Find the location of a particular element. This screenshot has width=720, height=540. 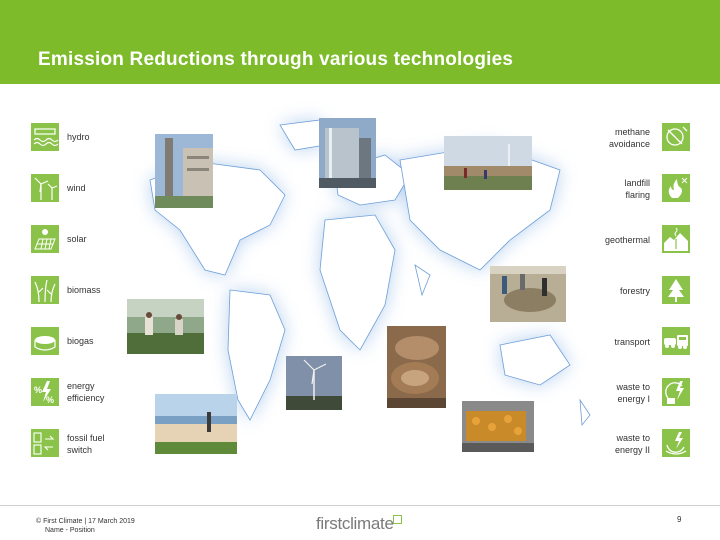

wind-turbine-icon is located at coordinates (45, 188).